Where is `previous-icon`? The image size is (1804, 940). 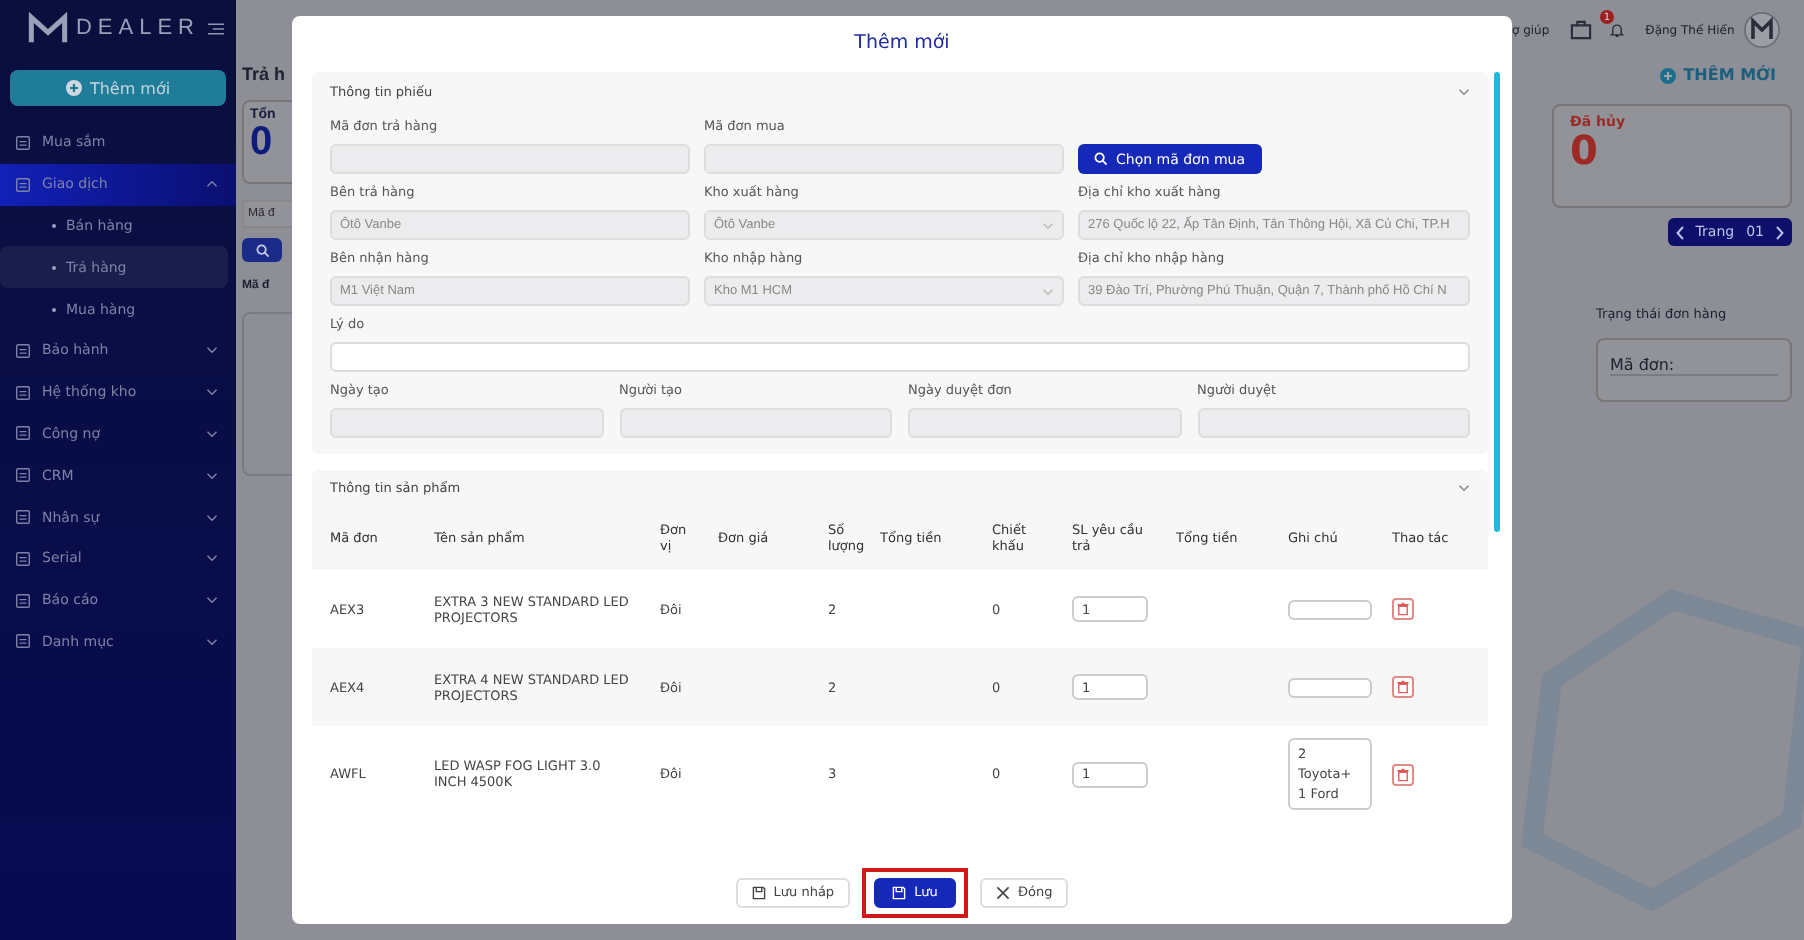
previous-icon is located at coordinates (1679, 232).